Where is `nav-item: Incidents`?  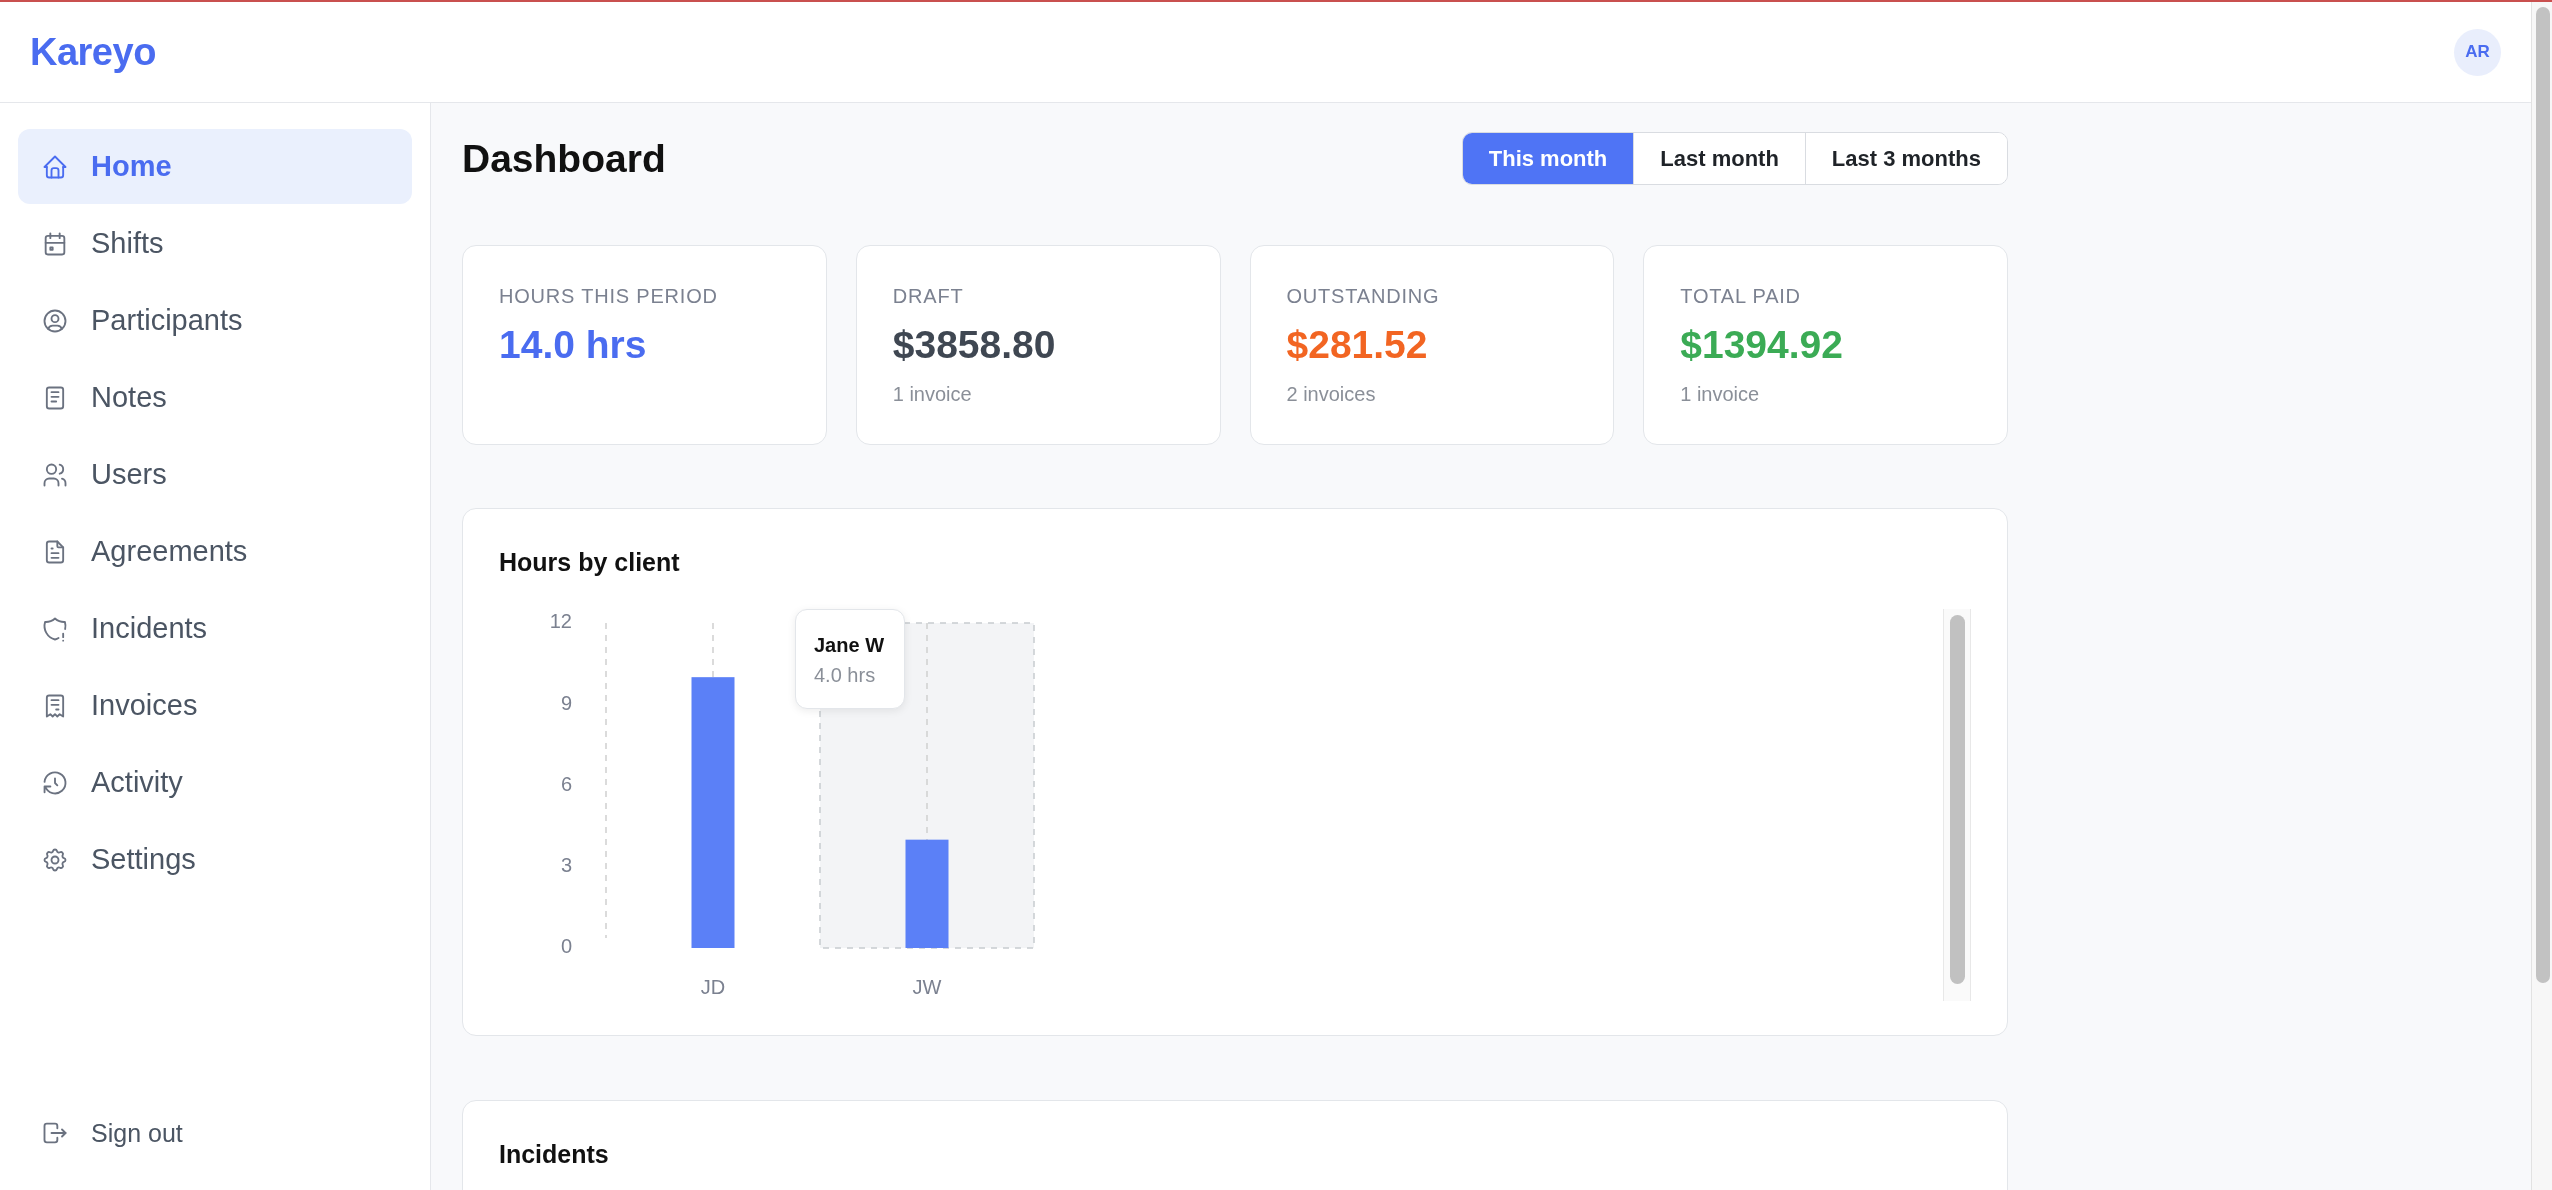
nav-item: Incidents is located at coordinates (215, 628).